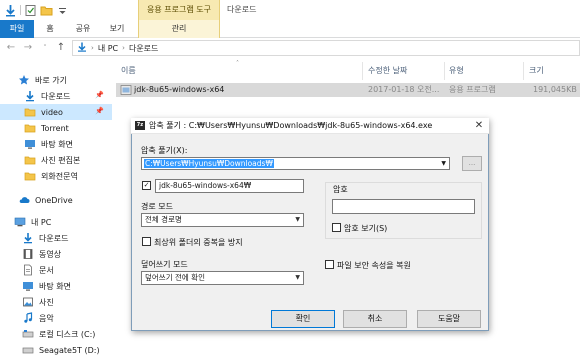  I want to click on sidebar-item-quick-access: 바로 가기, so click(56, 80).